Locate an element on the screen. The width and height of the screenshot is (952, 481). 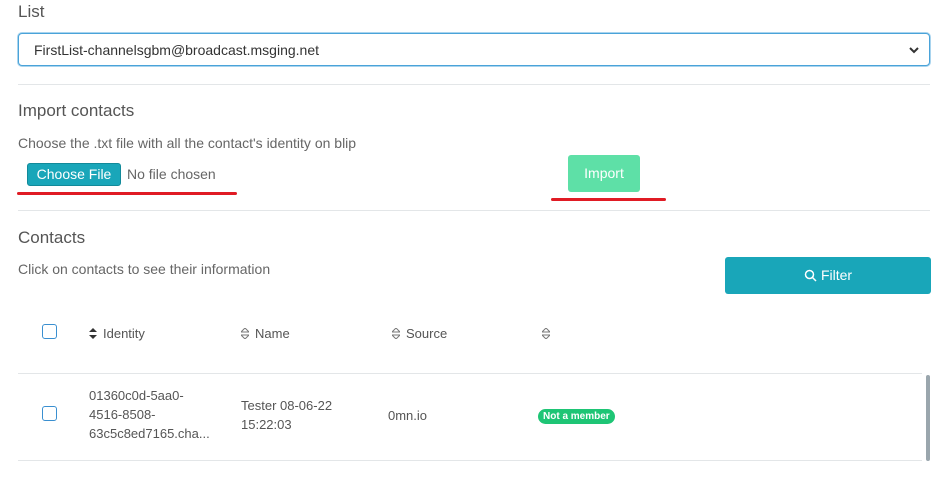
search-icon is located at coordinates (810, 275).